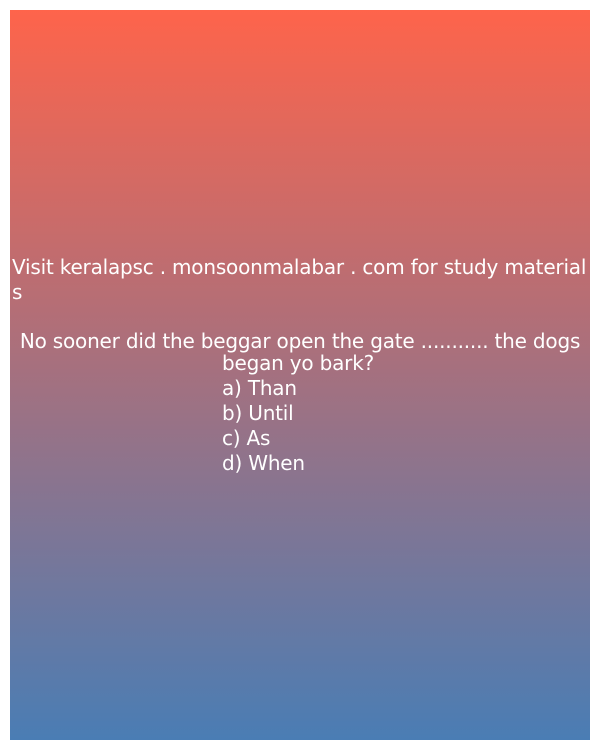 Image resolution: width=600 pixels, height=750 pixels. Describe the element at coordinates (263, 463) in the screenshot. I see `option-d: d) When` at that location.